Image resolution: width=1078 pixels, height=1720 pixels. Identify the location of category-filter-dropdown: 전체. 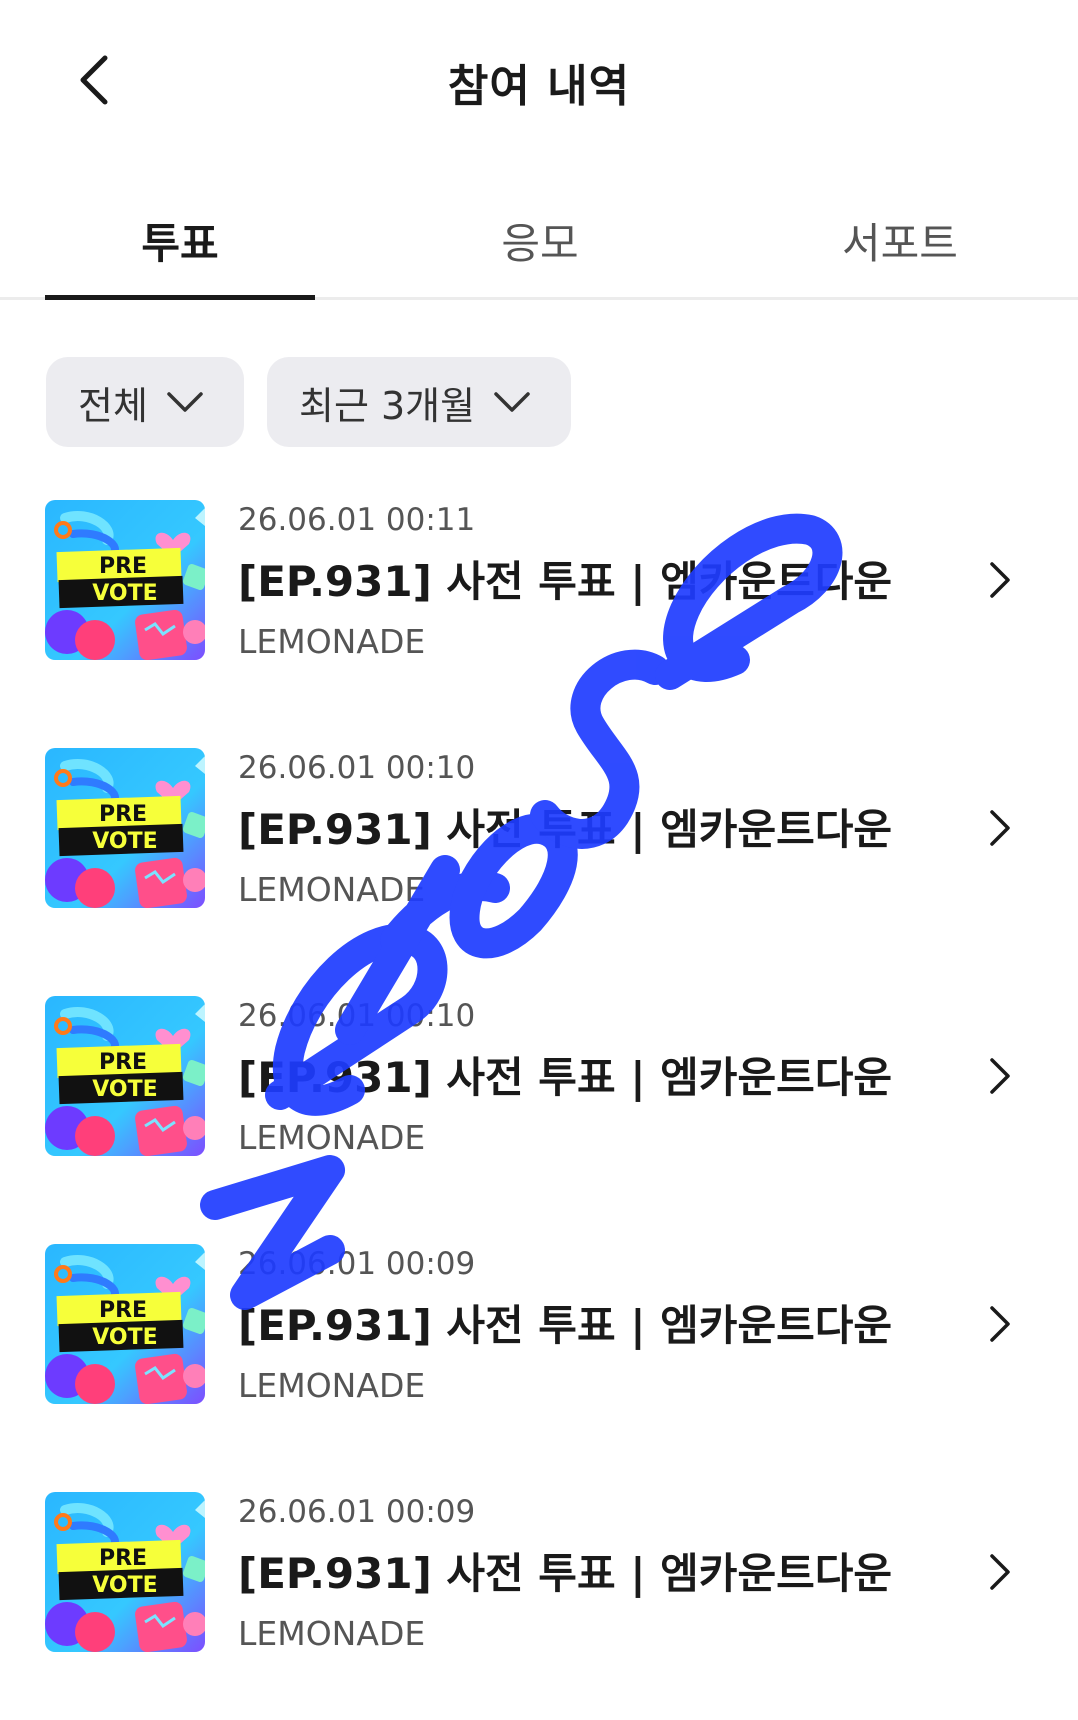
(145, 402).